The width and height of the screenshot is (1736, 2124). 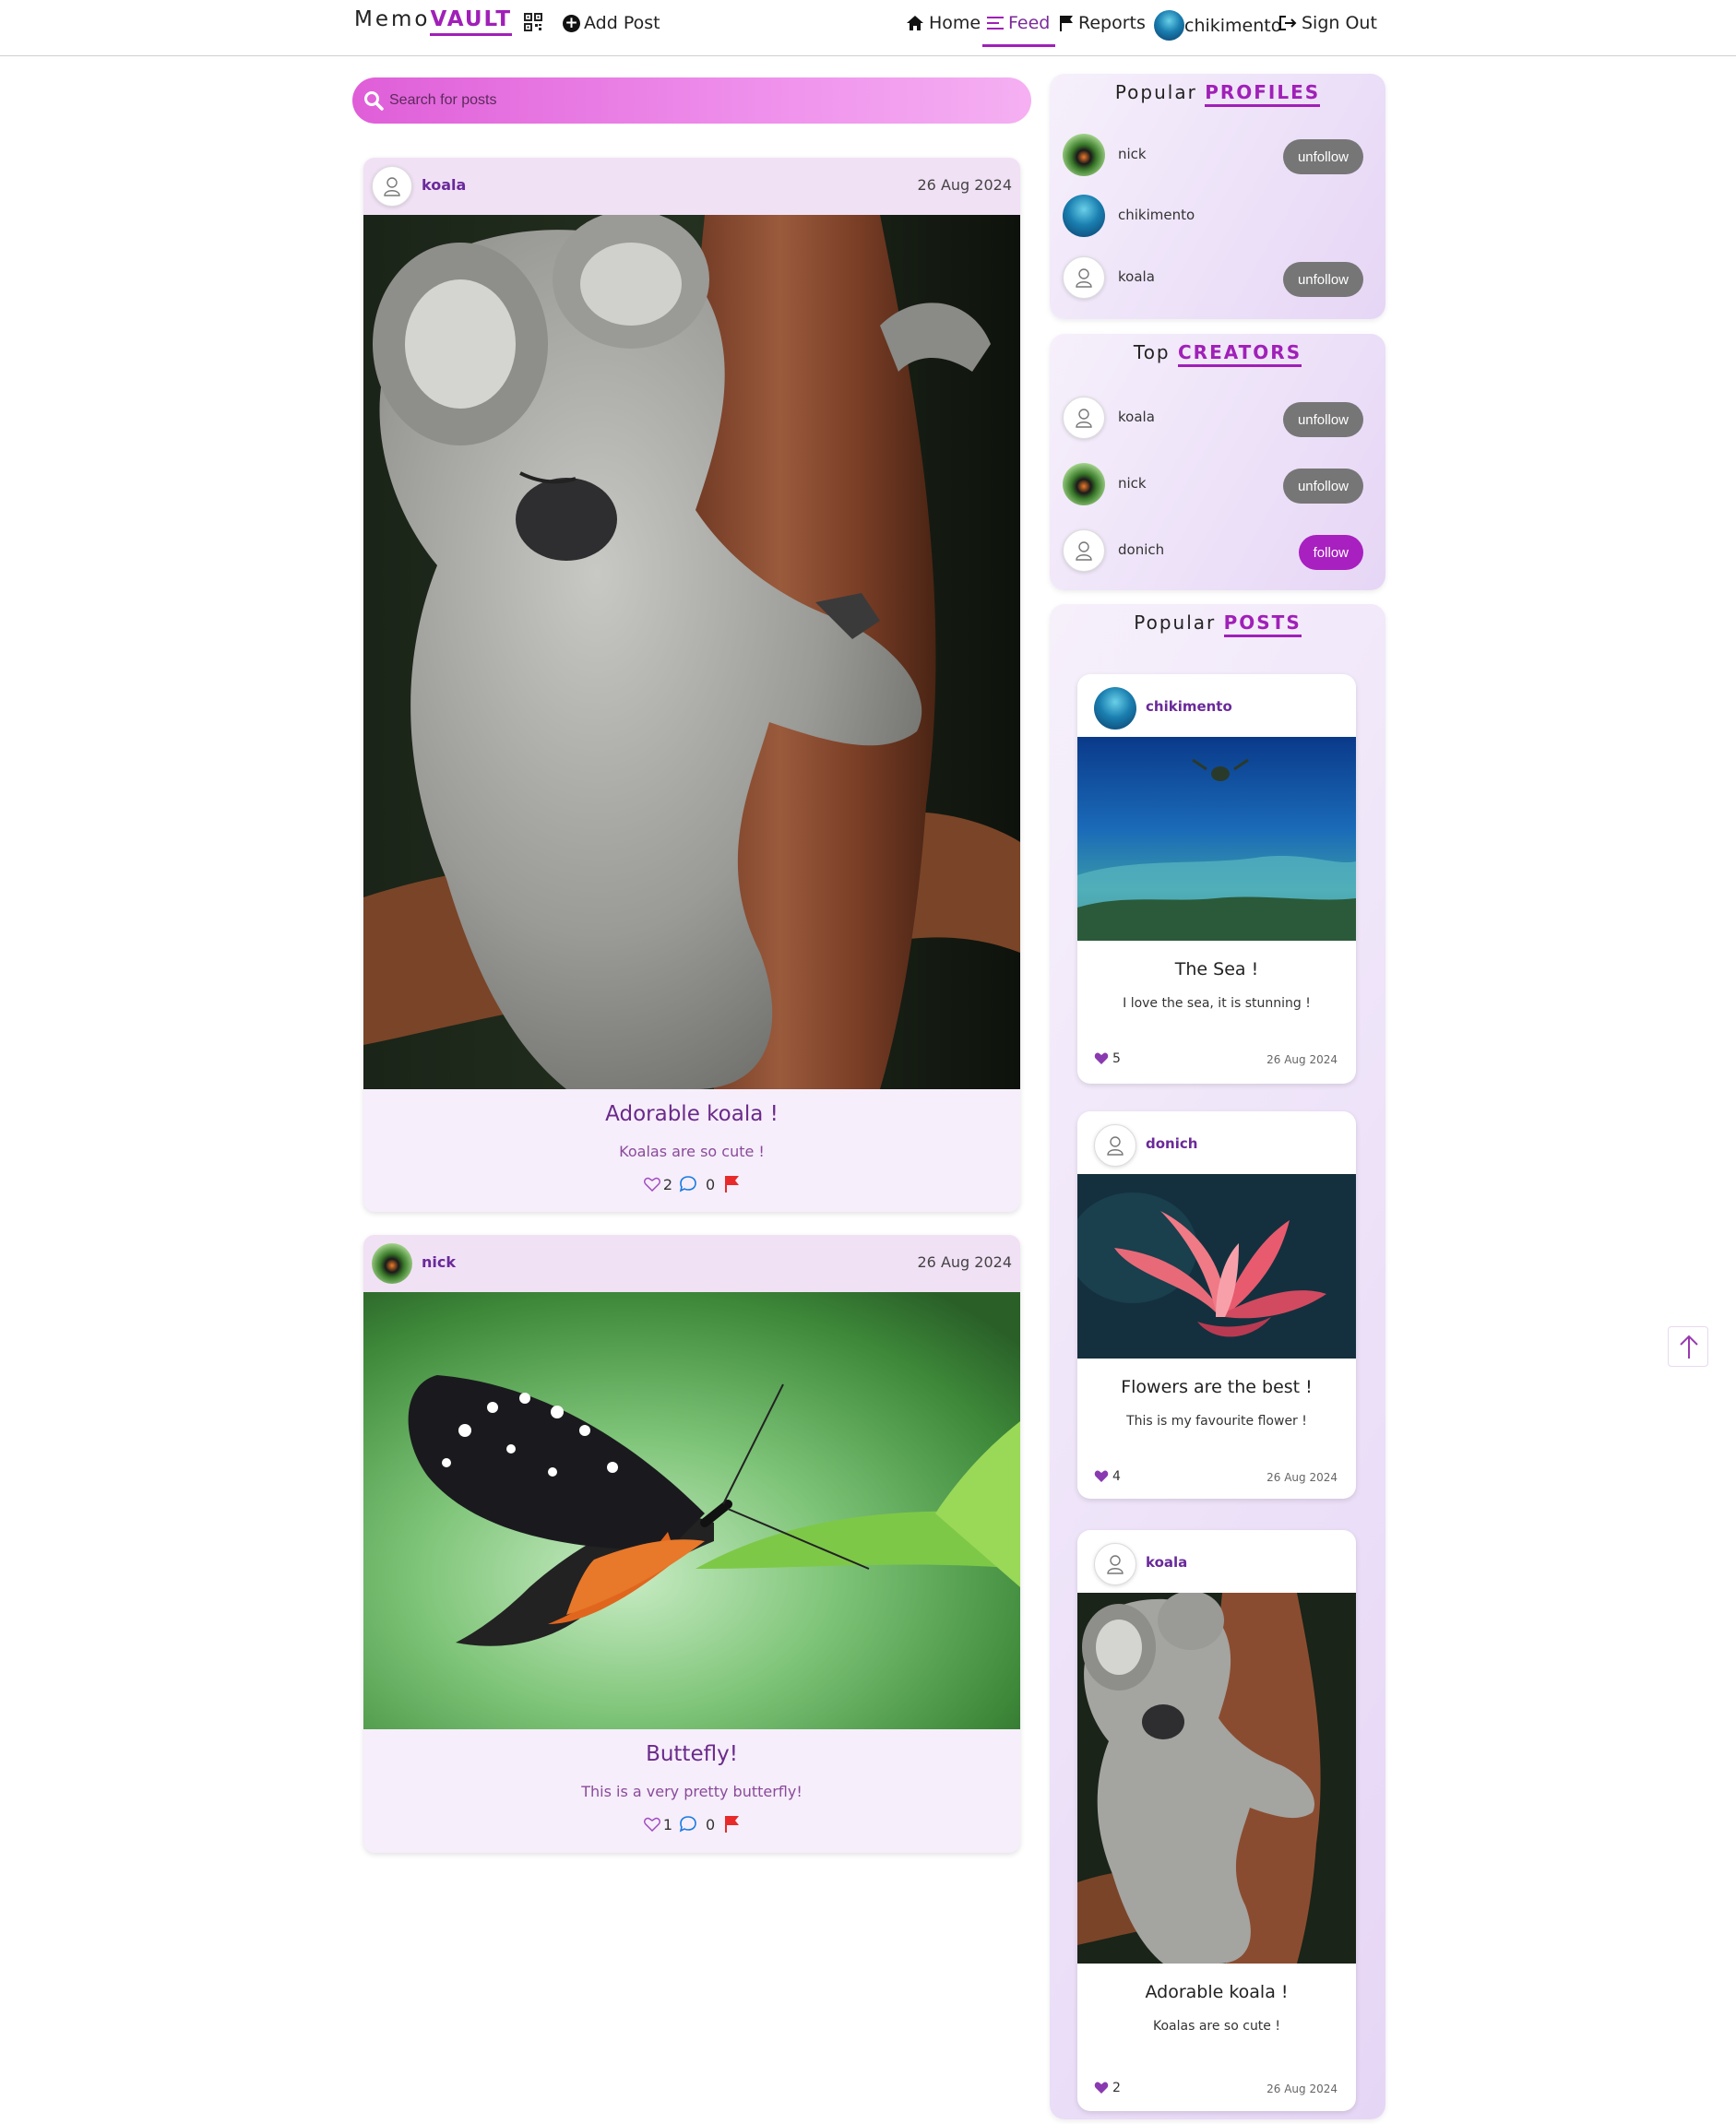 I want to click on title-prefix: Popular, so click(x=1155, y=92).